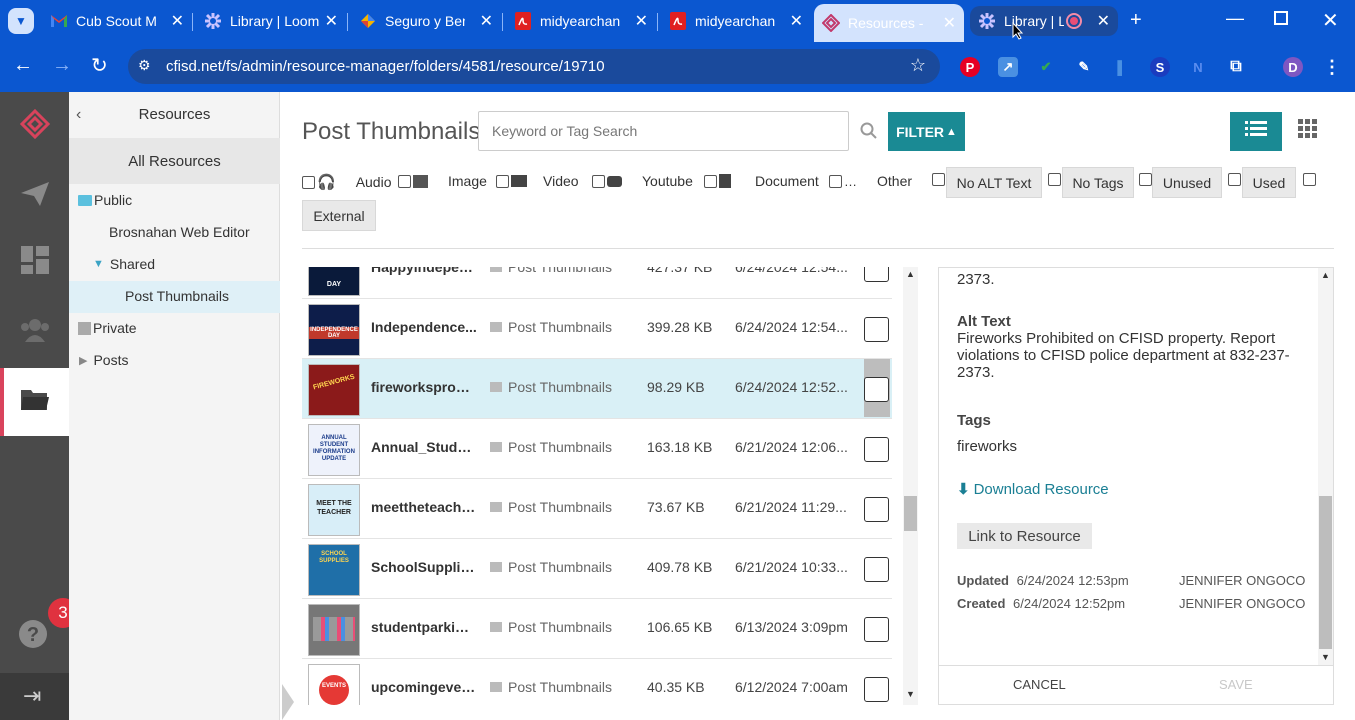  I want to click on tab-search-icon: ▼, so click(21, 21).